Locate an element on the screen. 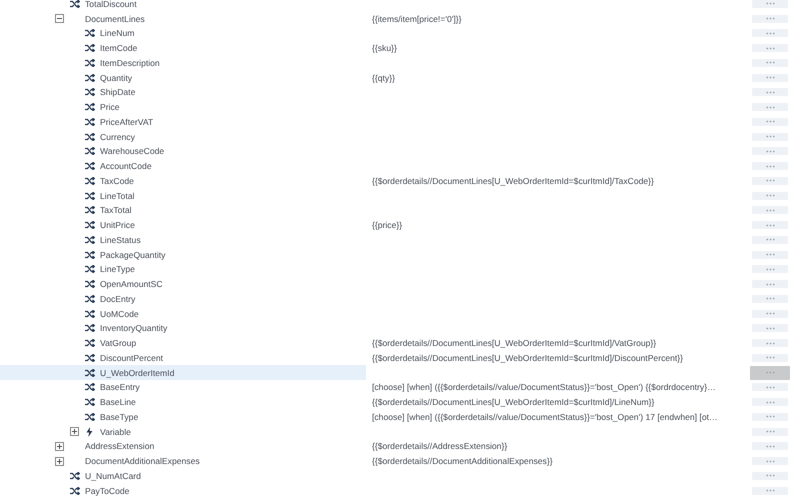 This screenshot has height=501, width=800. node-label: ShipDate is located at coordinates (118, 92).